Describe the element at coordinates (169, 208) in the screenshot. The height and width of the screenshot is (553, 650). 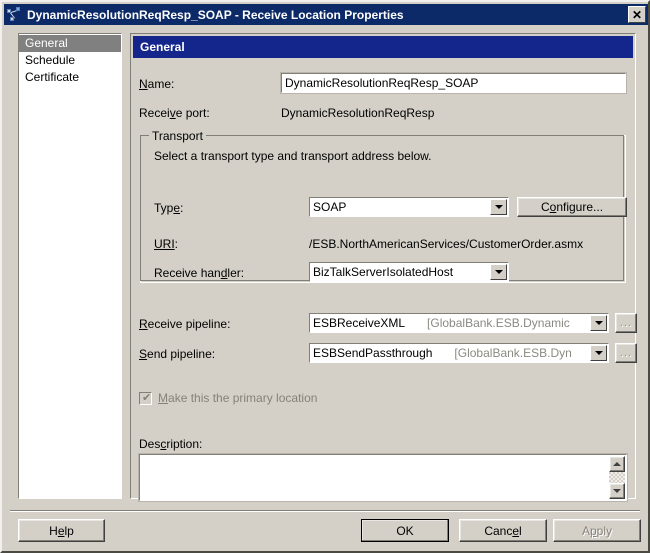
I see `type-label: Type:` at that location.